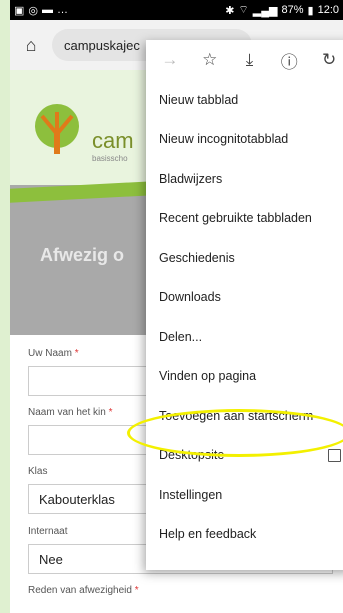 The width and height of the screenshot is (343, 613). What do you see at coordinates (48, 10) in the screenshot?
I see `notification-message-icon: ▬` at bounding box center [48, 10].